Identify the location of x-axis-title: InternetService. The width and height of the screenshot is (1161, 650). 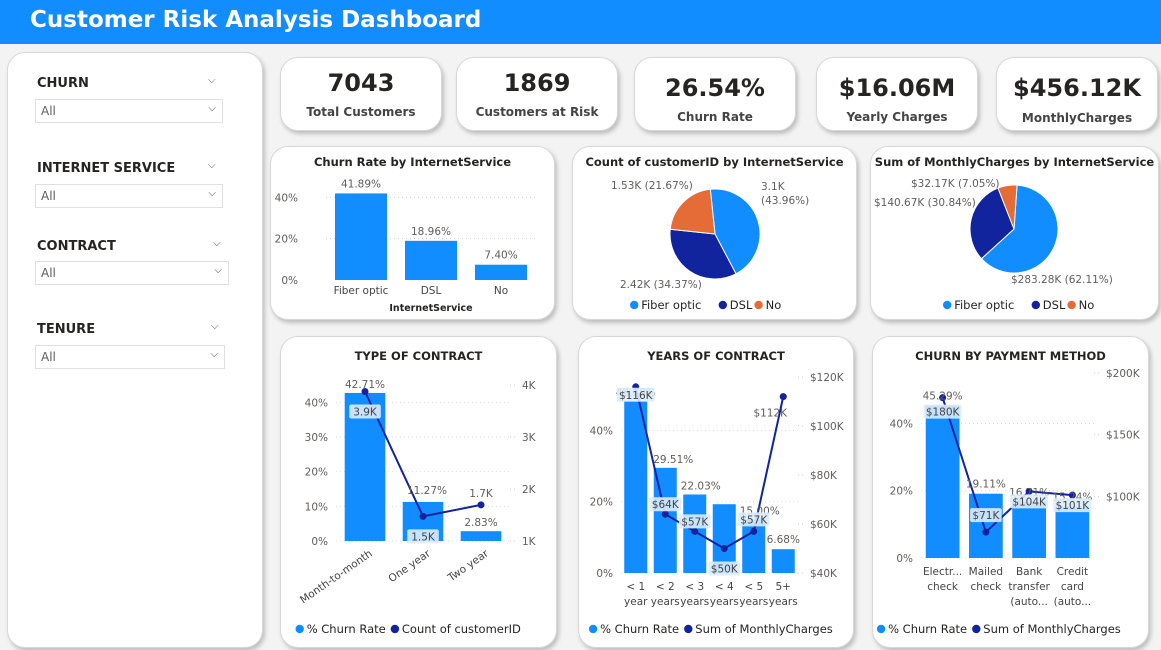
(430, 308).